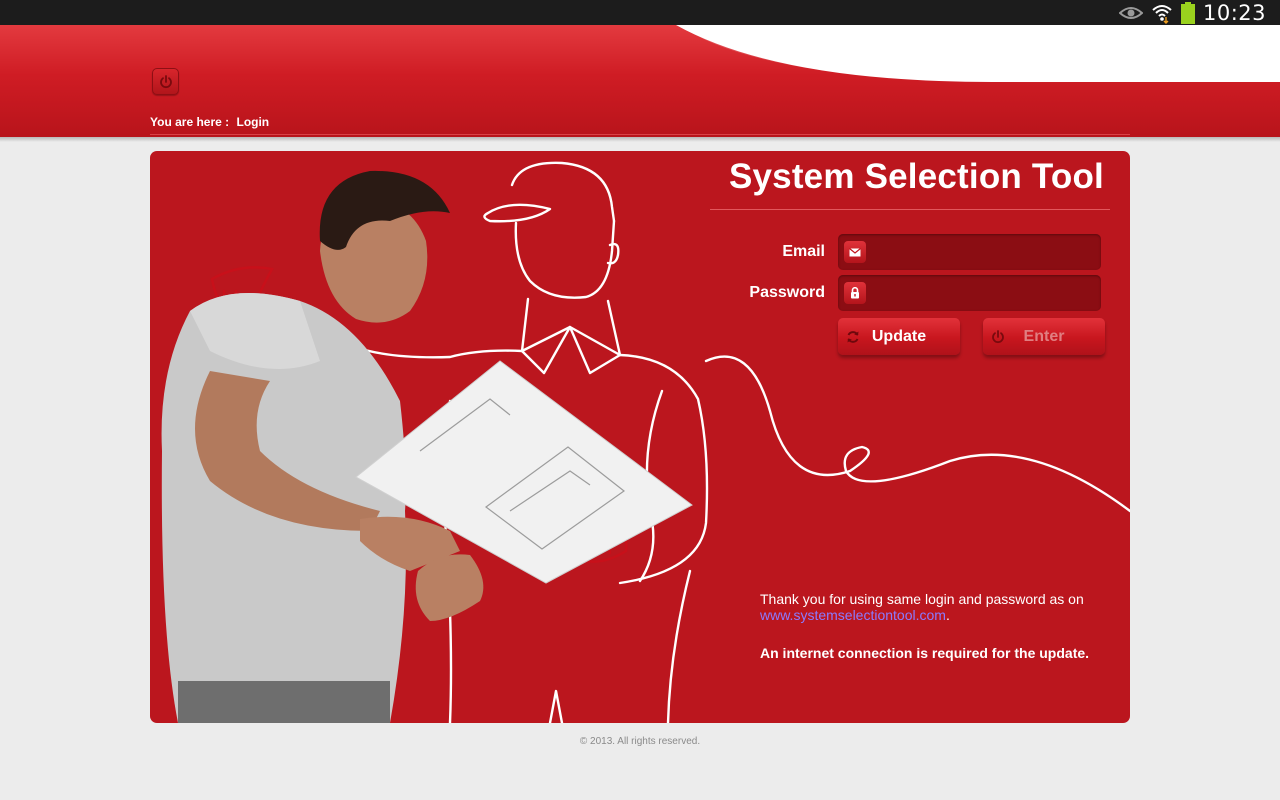 The width and height of the screenshot is (1280, 800). What do you see at coordinates (1187, 12) in the screenshot?
I see `battery-icon` at bounding box center [1187, 12].